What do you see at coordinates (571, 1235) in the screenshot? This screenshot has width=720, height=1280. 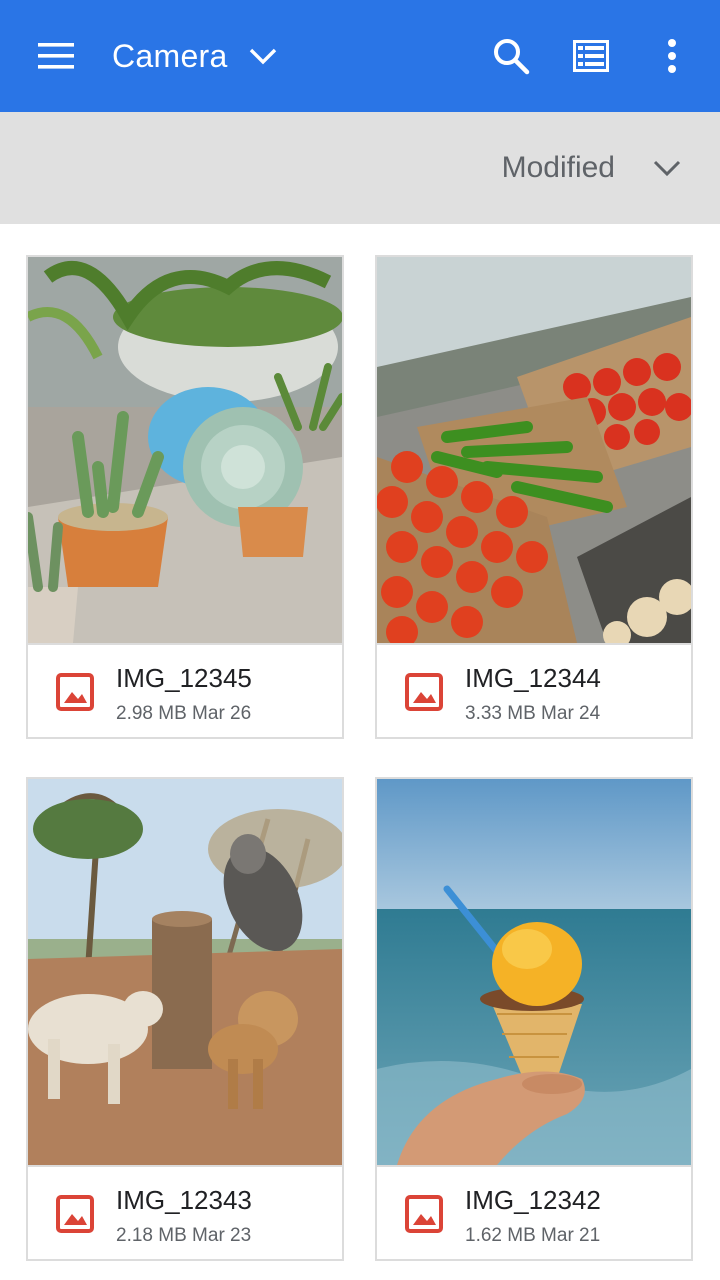 I see `file-date: Mar 21` at bounding box center [571, 1235].